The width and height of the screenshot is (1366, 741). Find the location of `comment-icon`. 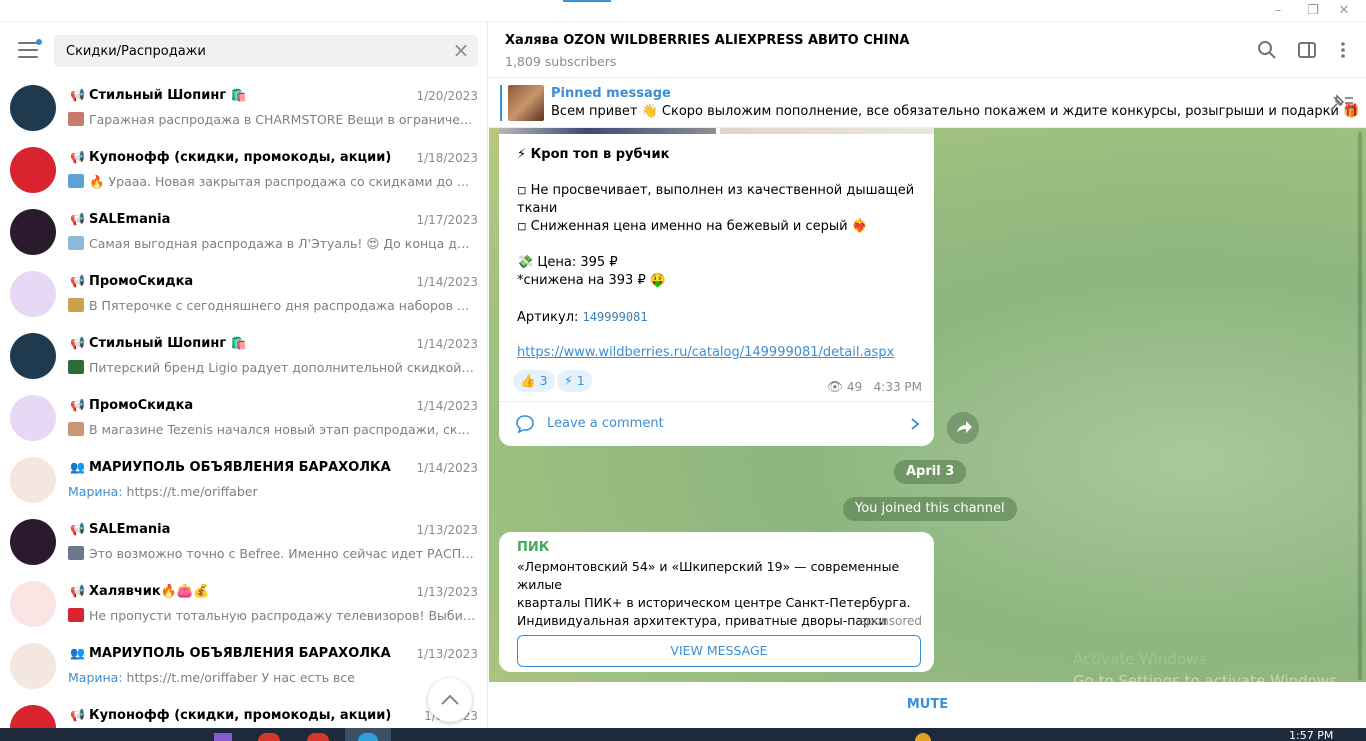

comment-icon is located at coordinates (525, 424).